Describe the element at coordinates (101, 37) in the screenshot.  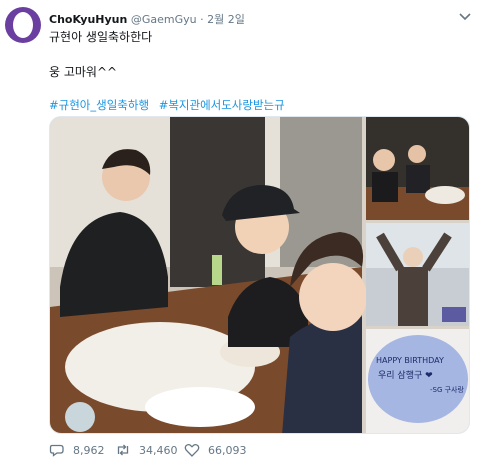
I see `tweet-text-line1: 규현아 생일축하한다` at that location.